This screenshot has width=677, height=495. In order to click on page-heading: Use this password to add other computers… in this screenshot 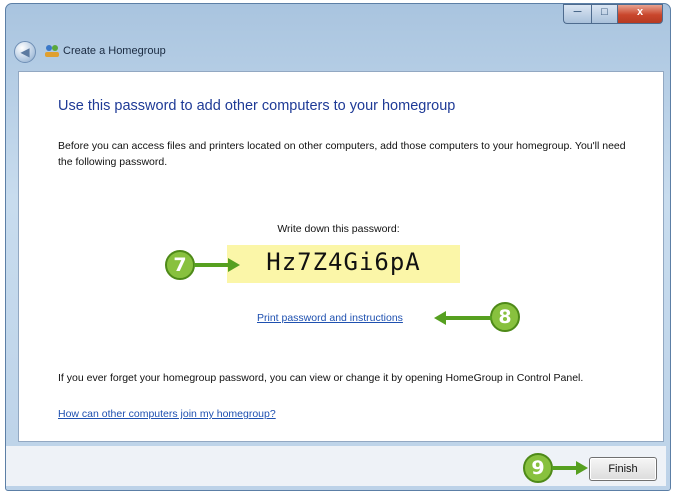, I will do `click(257, 106)`.